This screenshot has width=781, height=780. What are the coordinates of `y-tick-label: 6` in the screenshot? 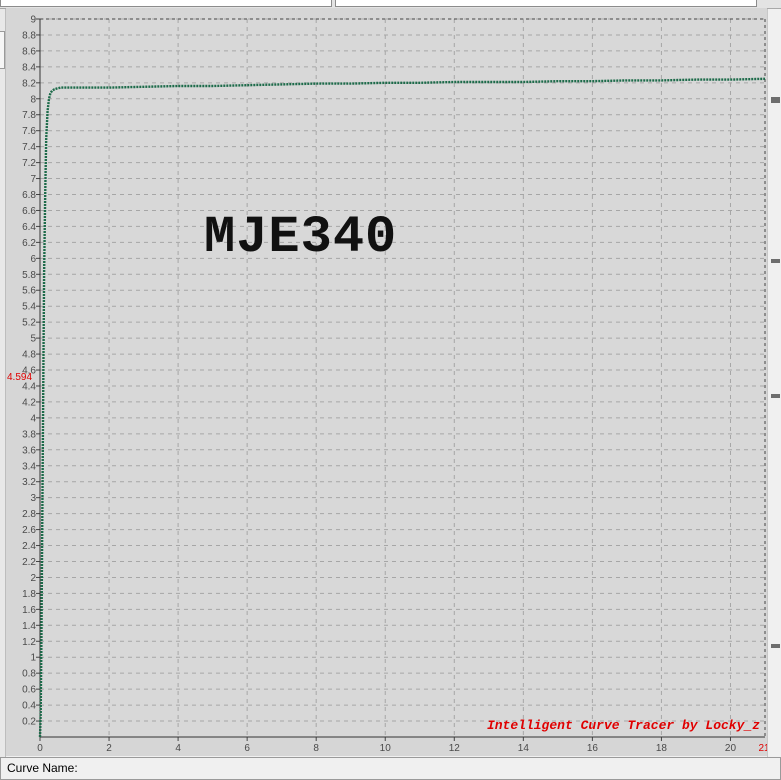 It's located at (33, 259).